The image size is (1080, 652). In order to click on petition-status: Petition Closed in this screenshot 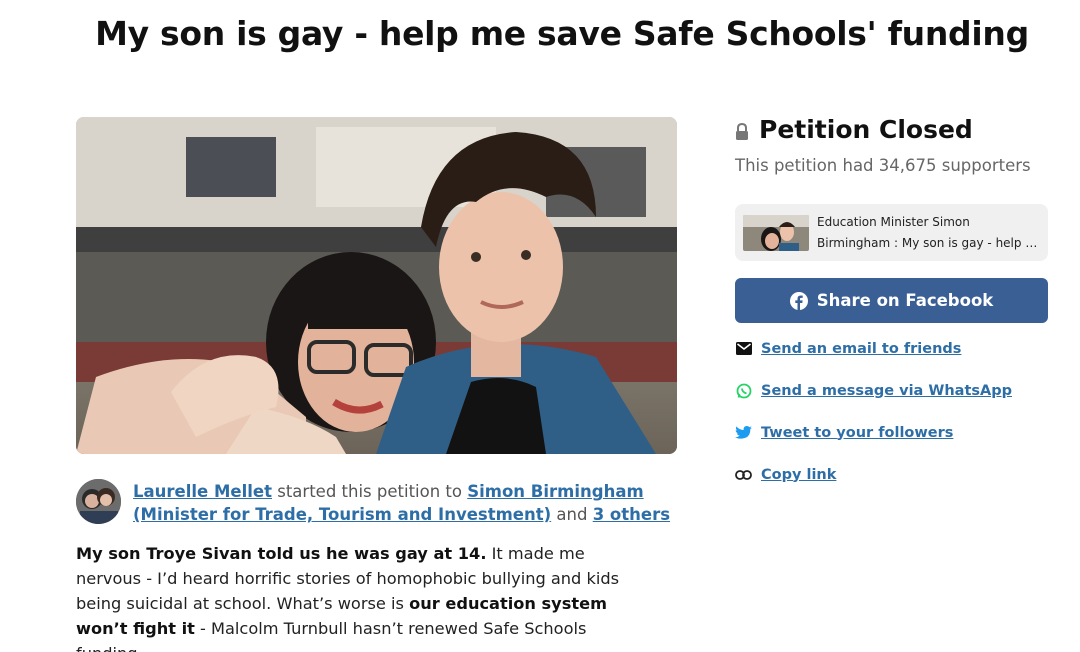, I will do `click(854, 129)`.